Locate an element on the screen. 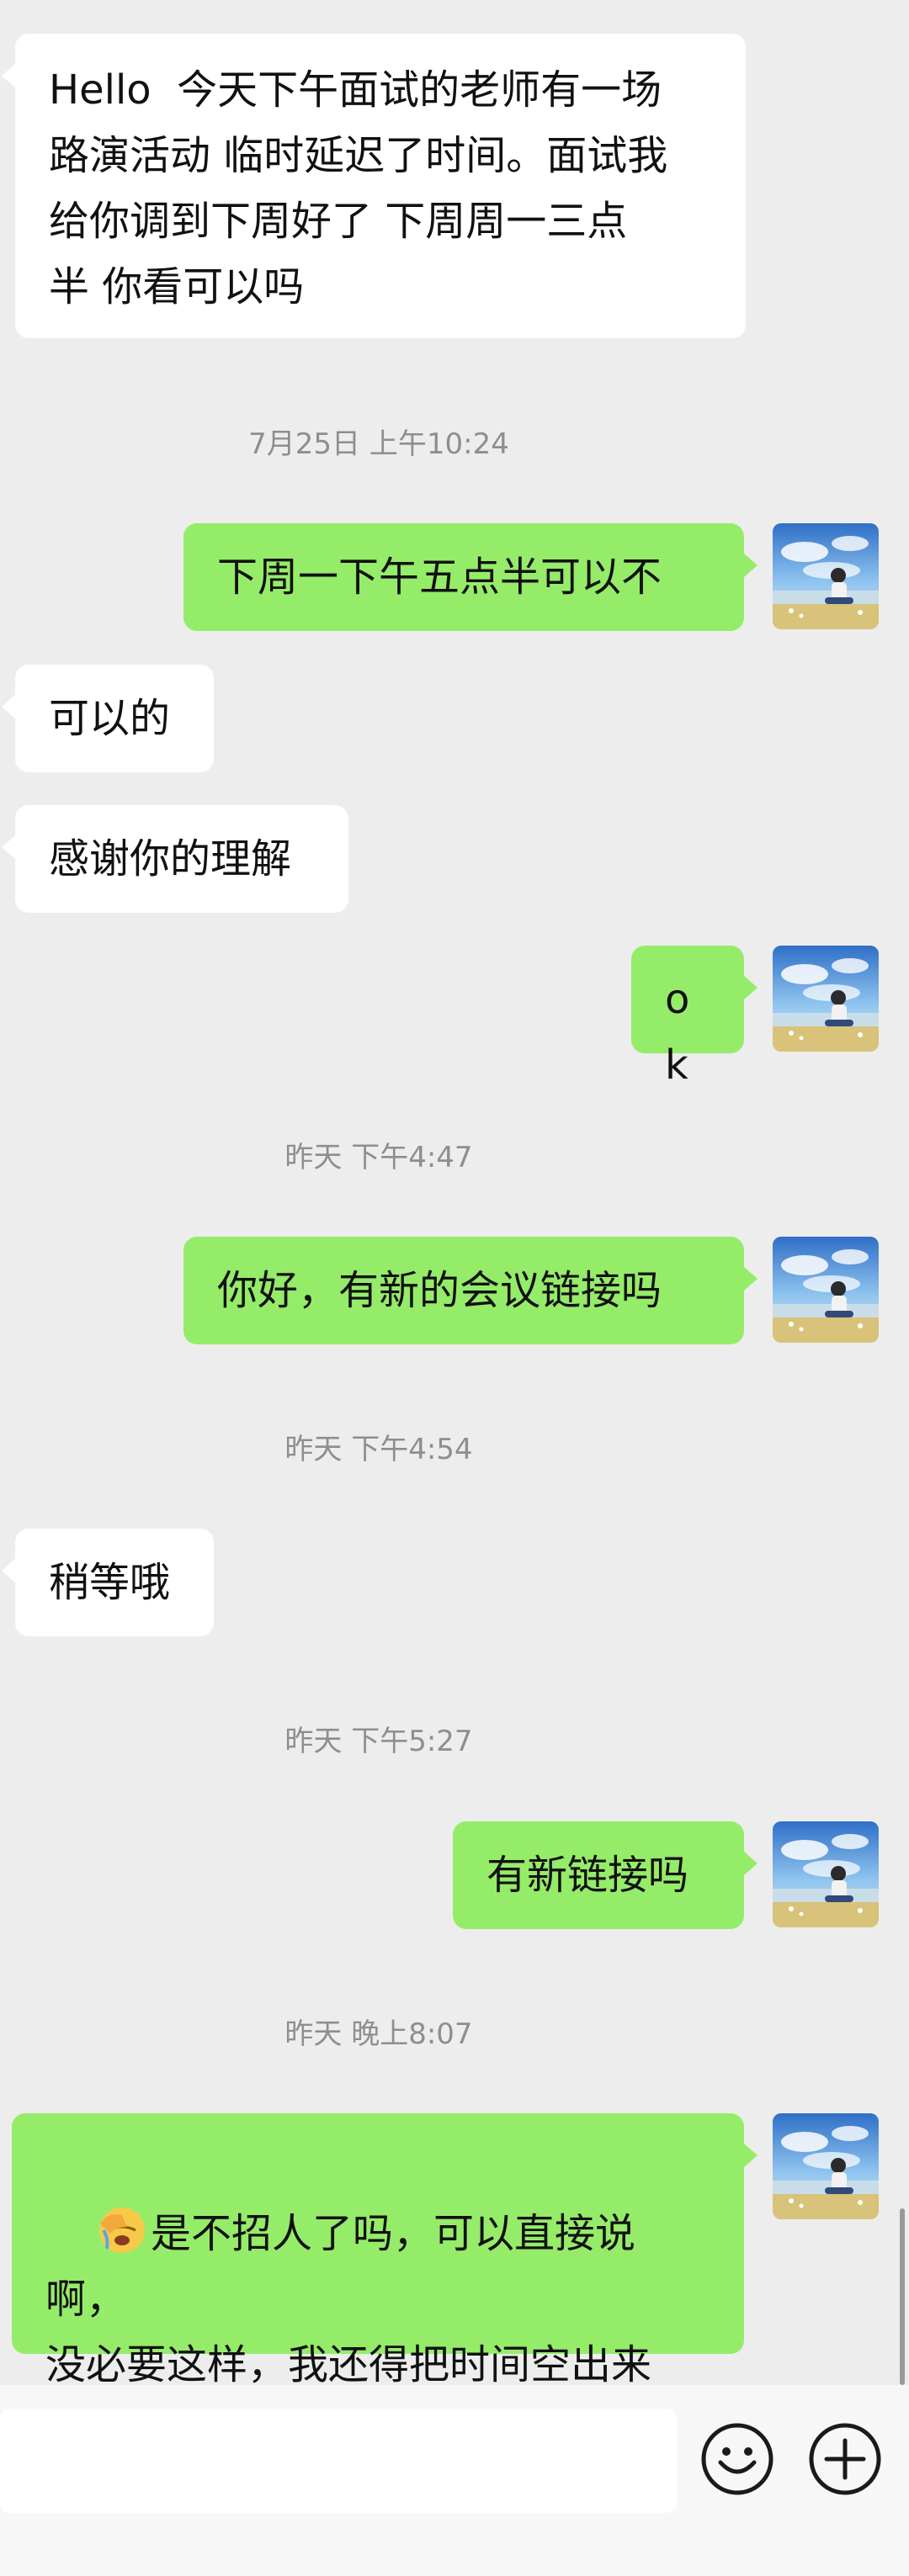 The height and width of the screenshot is (2576, 909). outgoing-message-bubble: 你好，有新的会议链接吗 is located at coordinates (470, 1290).